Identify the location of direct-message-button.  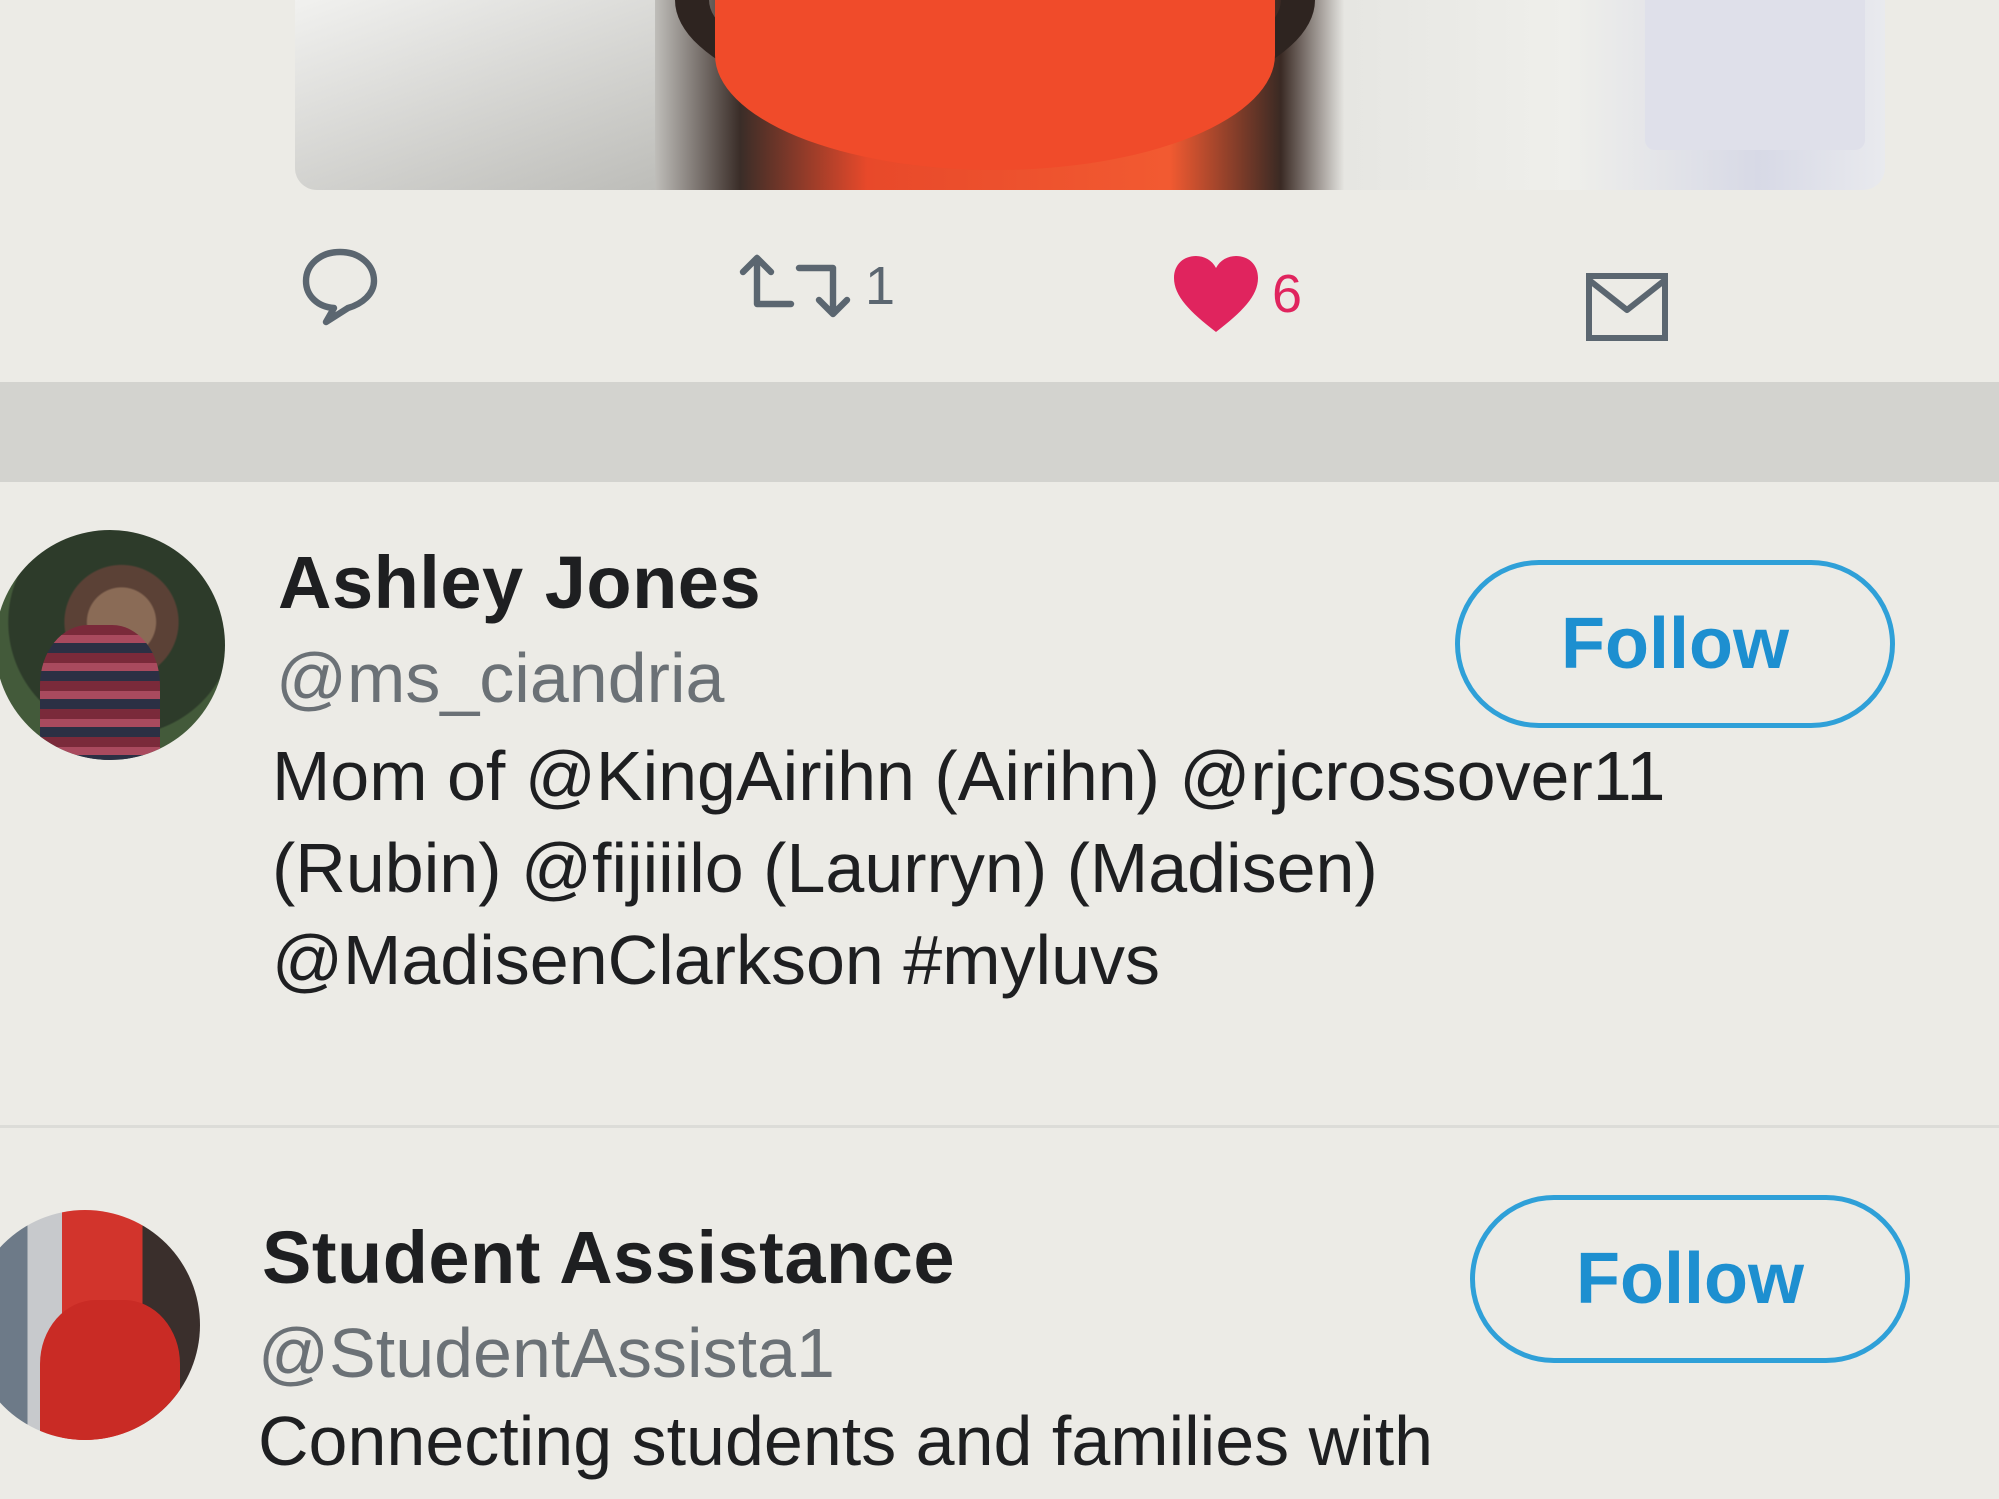
(1627, 307).